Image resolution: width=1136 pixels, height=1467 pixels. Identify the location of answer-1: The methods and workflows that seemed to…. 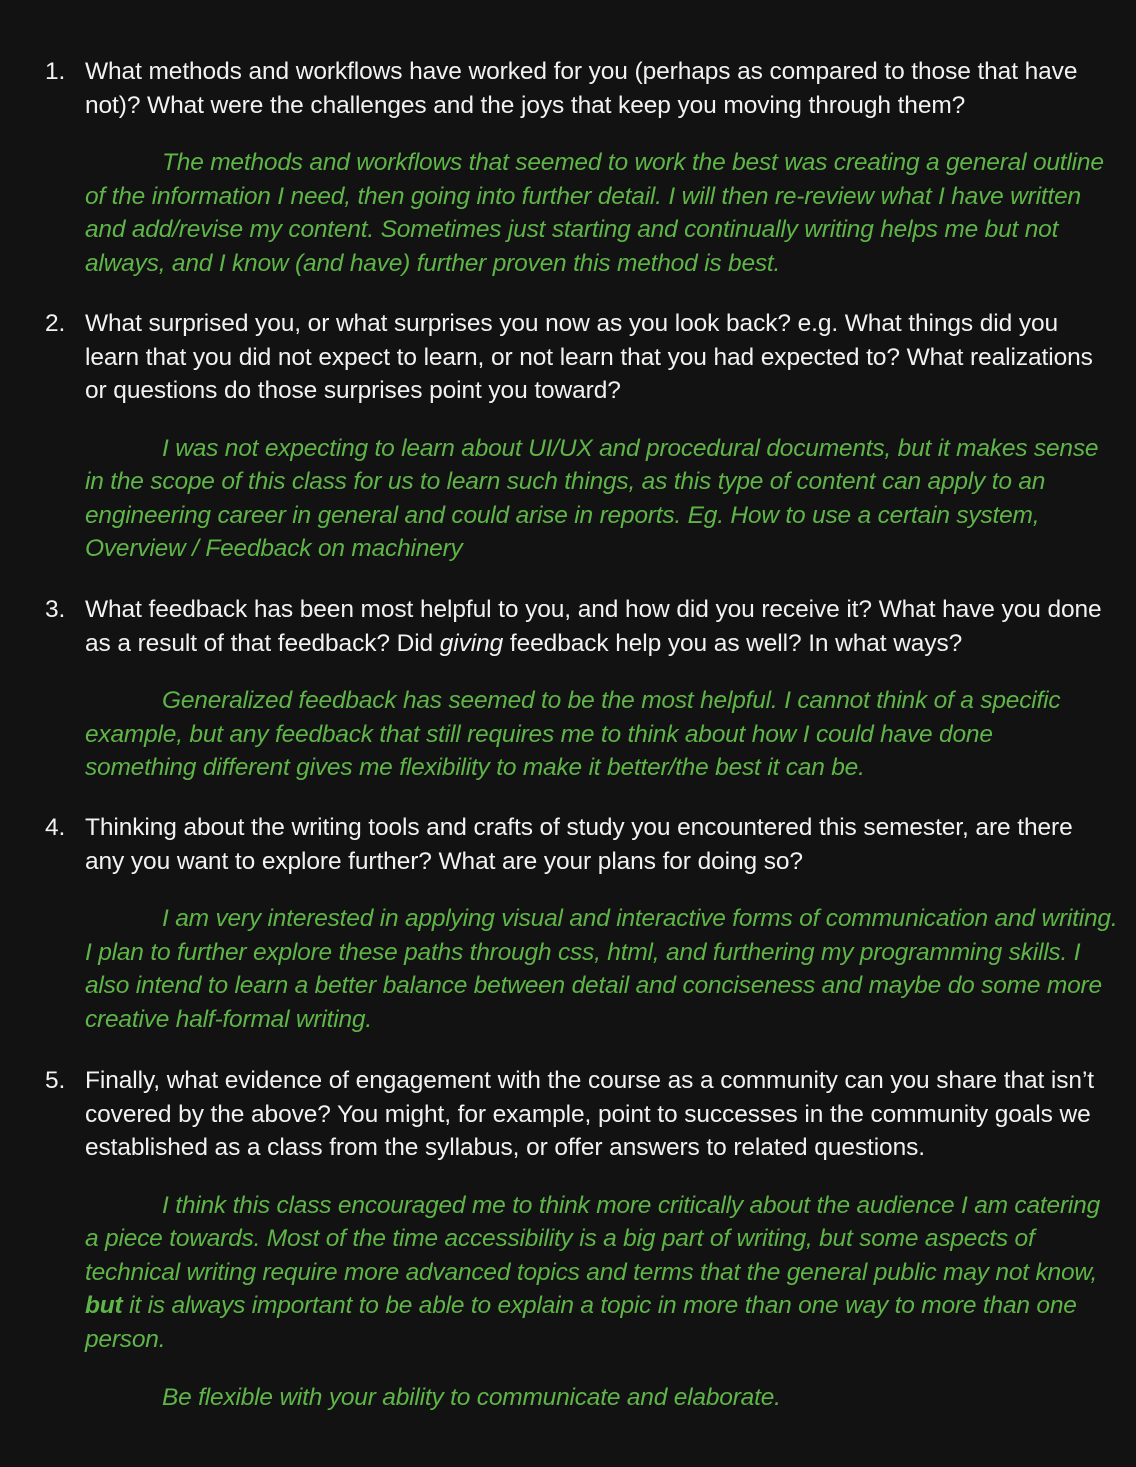
(594, 213).